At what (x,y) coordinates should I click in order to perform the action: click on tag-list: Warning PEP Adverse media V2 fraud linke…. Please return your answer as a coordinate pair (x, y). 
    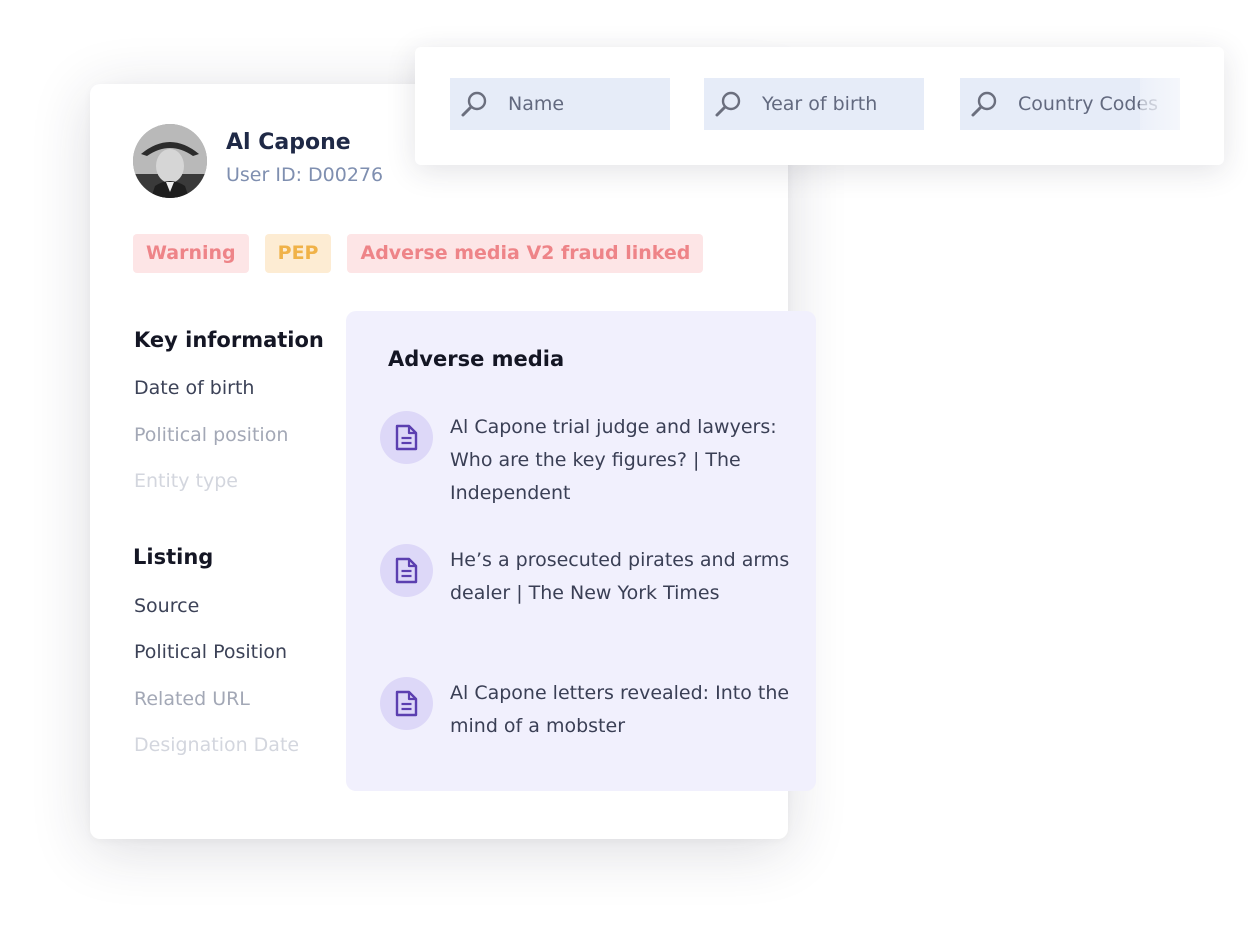
    Looking at the image, I should click on (418, 253).